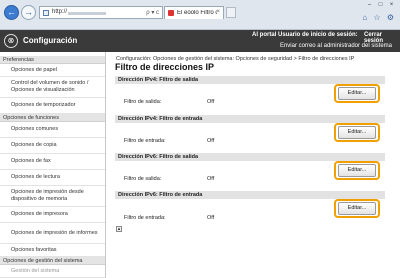 This screenshot has width=400, height=278. What do you see at coordinates (52, 250) in the screenshot?
I see `sidebar-item-favorites: Opciones favoritas` at bounding box center [52, 250].